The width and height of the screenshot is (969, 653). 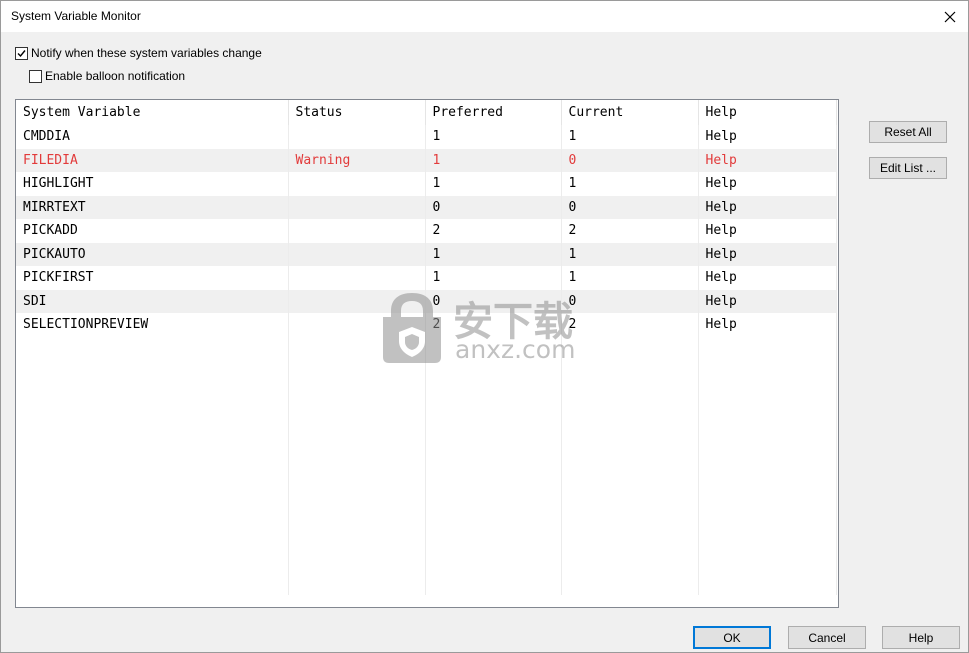 What do you see at coordinates (827, 637) in the screenshot?
I see `cancel-button: Cancel` at bounding box center [827, 637].